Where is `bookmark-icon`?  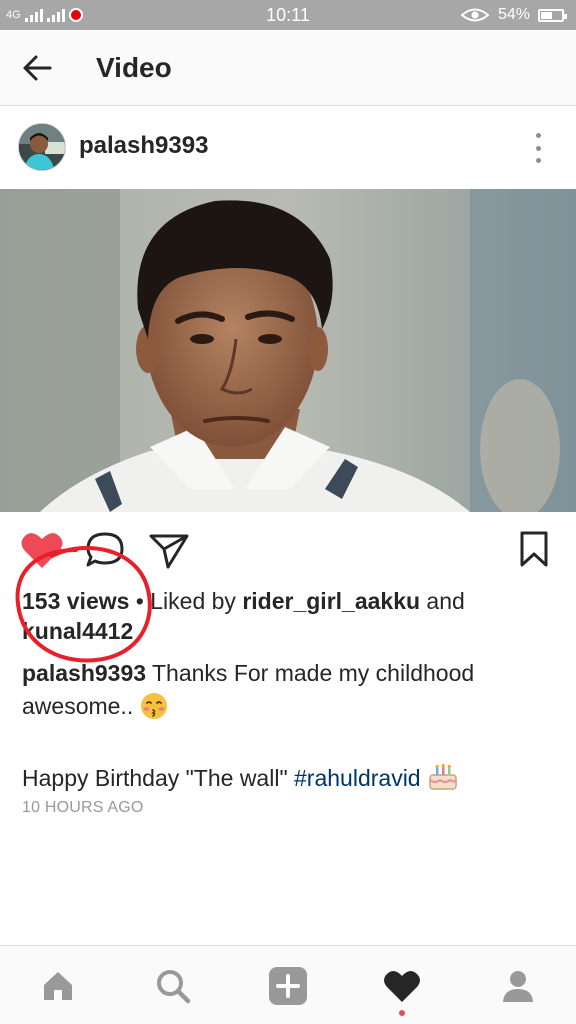 bookmark-icon is located at coordinates (534, 551).